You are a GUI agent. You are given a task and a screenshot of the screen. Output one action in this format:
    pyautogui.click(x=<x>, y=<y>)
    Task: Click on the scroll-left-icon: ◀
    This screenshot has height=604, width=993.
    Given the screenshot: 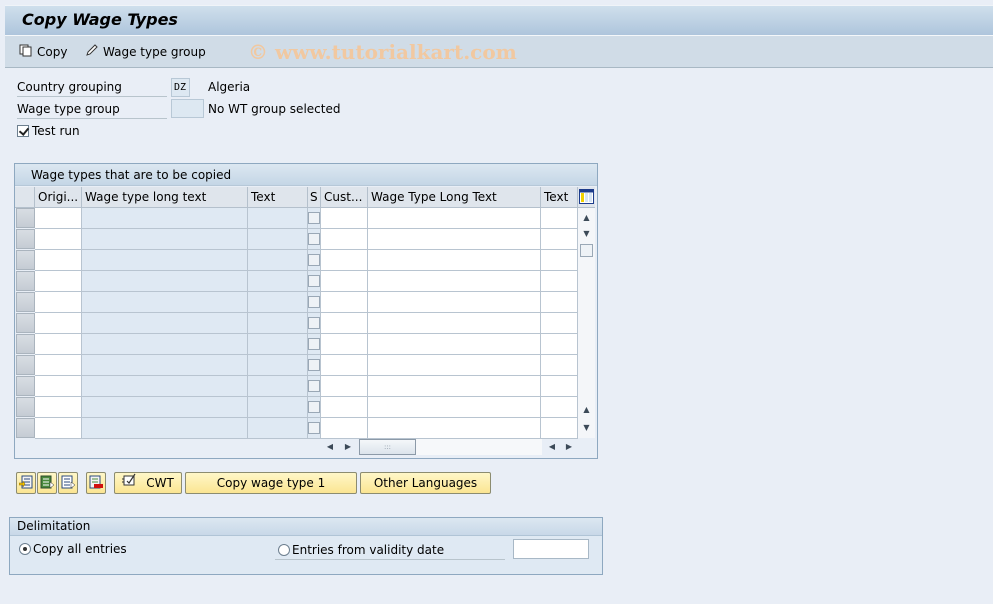 What is the action you would take?
    pyautogui.click(x=330, y=447)
    